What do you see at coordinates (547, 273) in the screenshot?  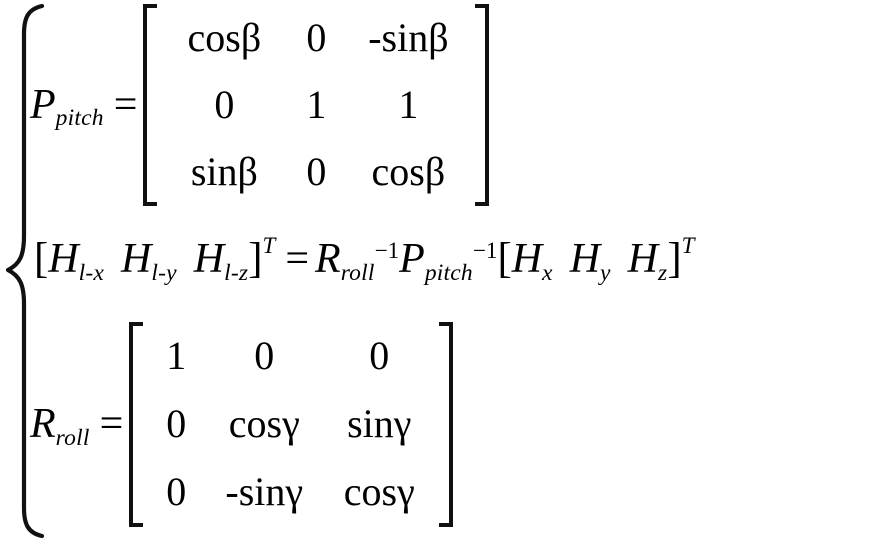 I see `rhs-term-hx-subscript: x` at bounding box center [547, 273].